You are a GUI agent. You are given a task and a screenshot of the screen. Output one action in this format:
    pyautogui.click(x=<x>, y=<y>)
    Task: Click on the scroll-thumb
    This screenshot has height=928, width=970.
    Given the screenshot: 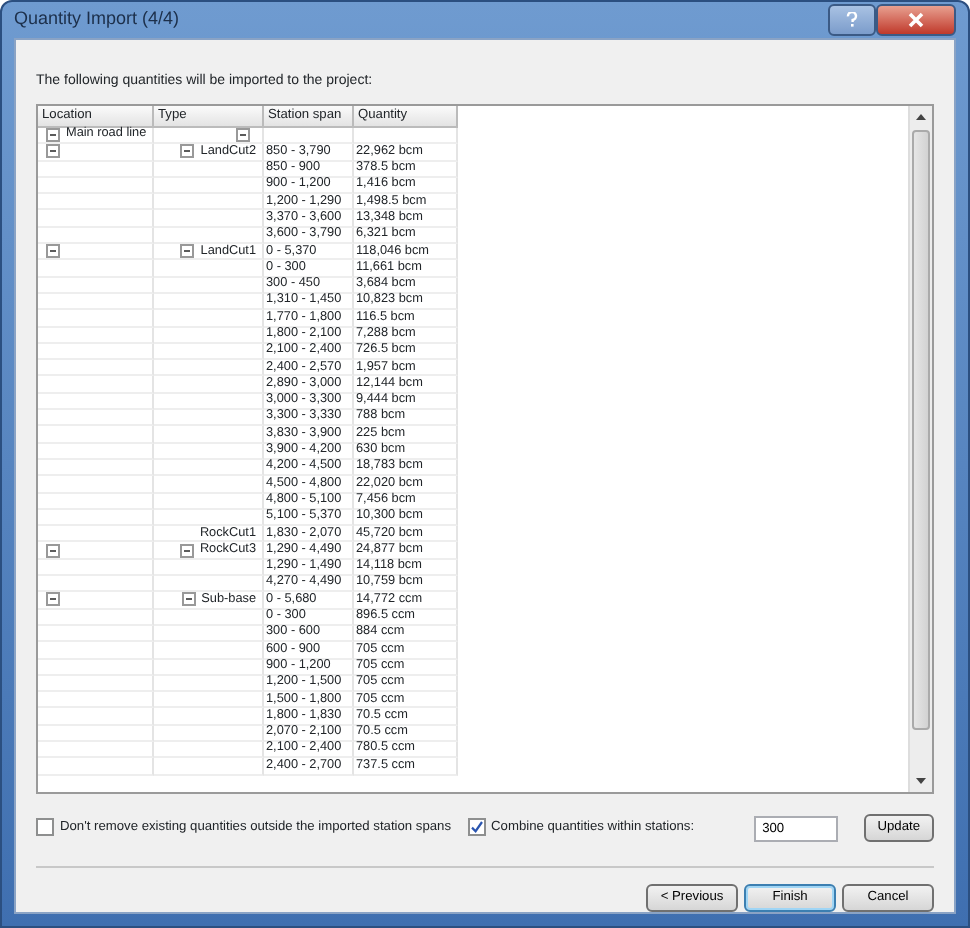 What is the action you would take?
    pyautogui.click(x=921, y=430)
    